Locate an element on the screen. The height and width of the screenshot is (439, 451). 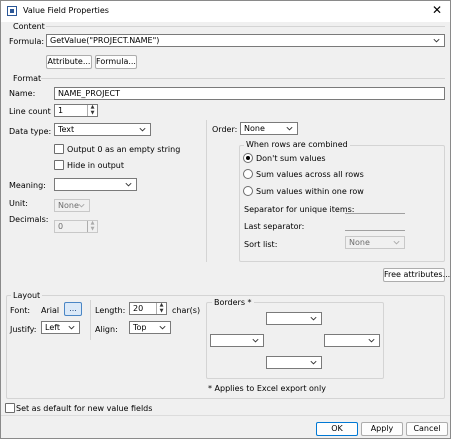
meaning-select is located at coordinates (95, 184).